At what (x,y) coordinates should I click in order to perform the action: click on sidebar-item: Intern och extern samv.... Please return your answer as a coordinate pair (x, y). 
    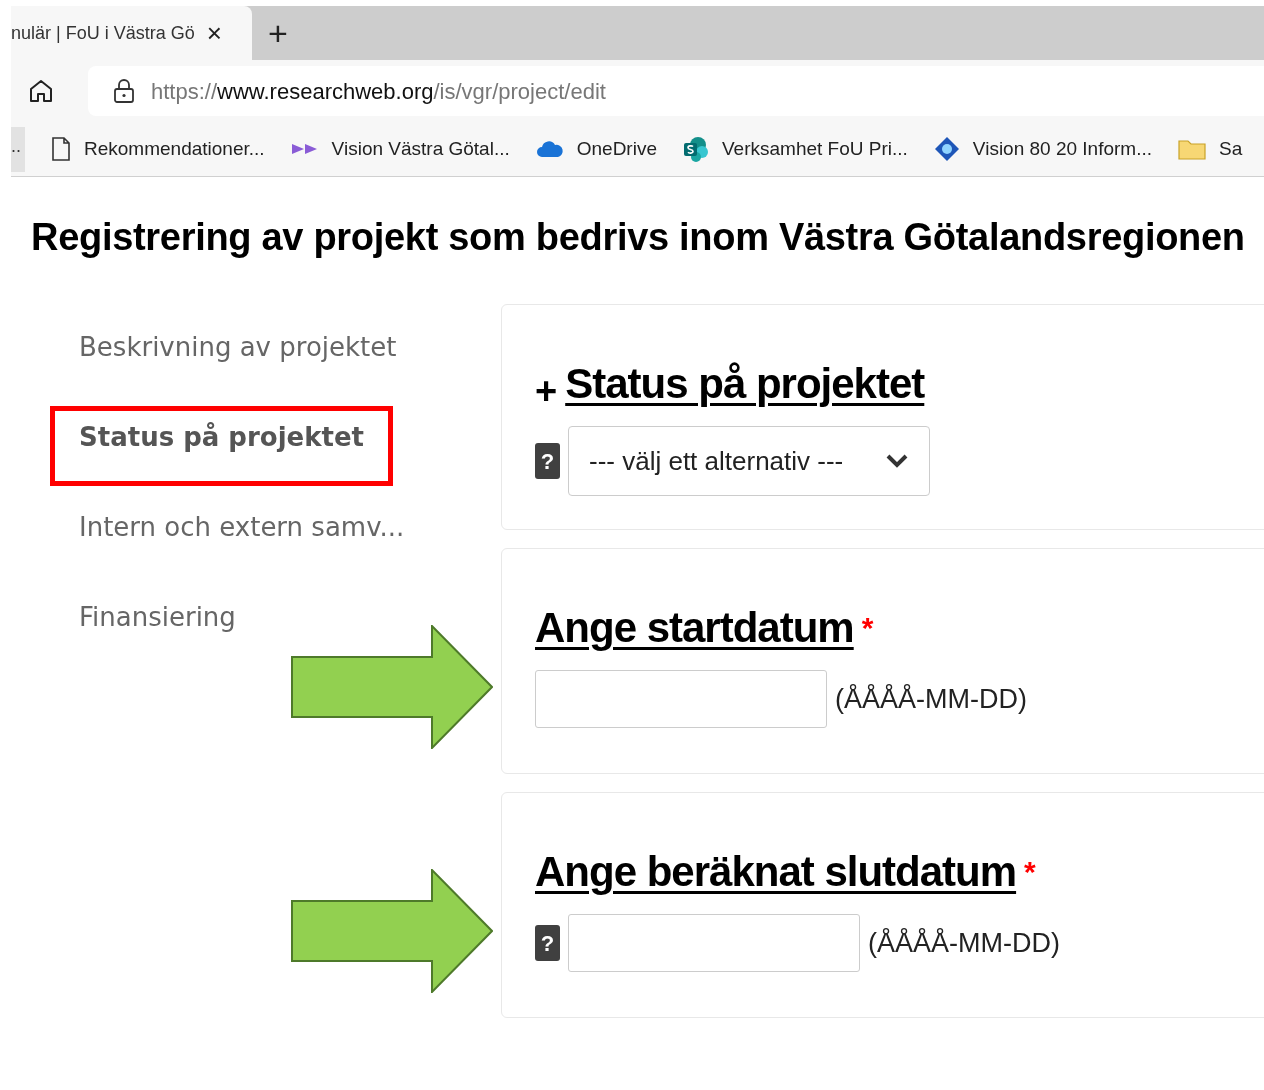
    Looking at the image, I should click on (242, 536).